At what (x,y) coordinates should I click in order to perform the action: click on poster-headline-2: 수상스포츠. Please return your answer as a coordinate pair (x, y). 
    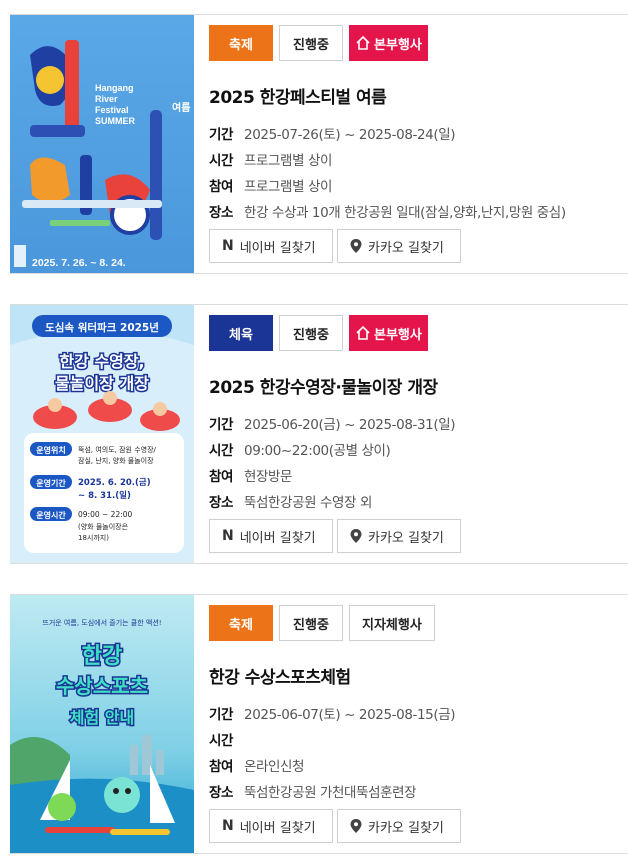
    Looking at the image, I should click on (102, 686).